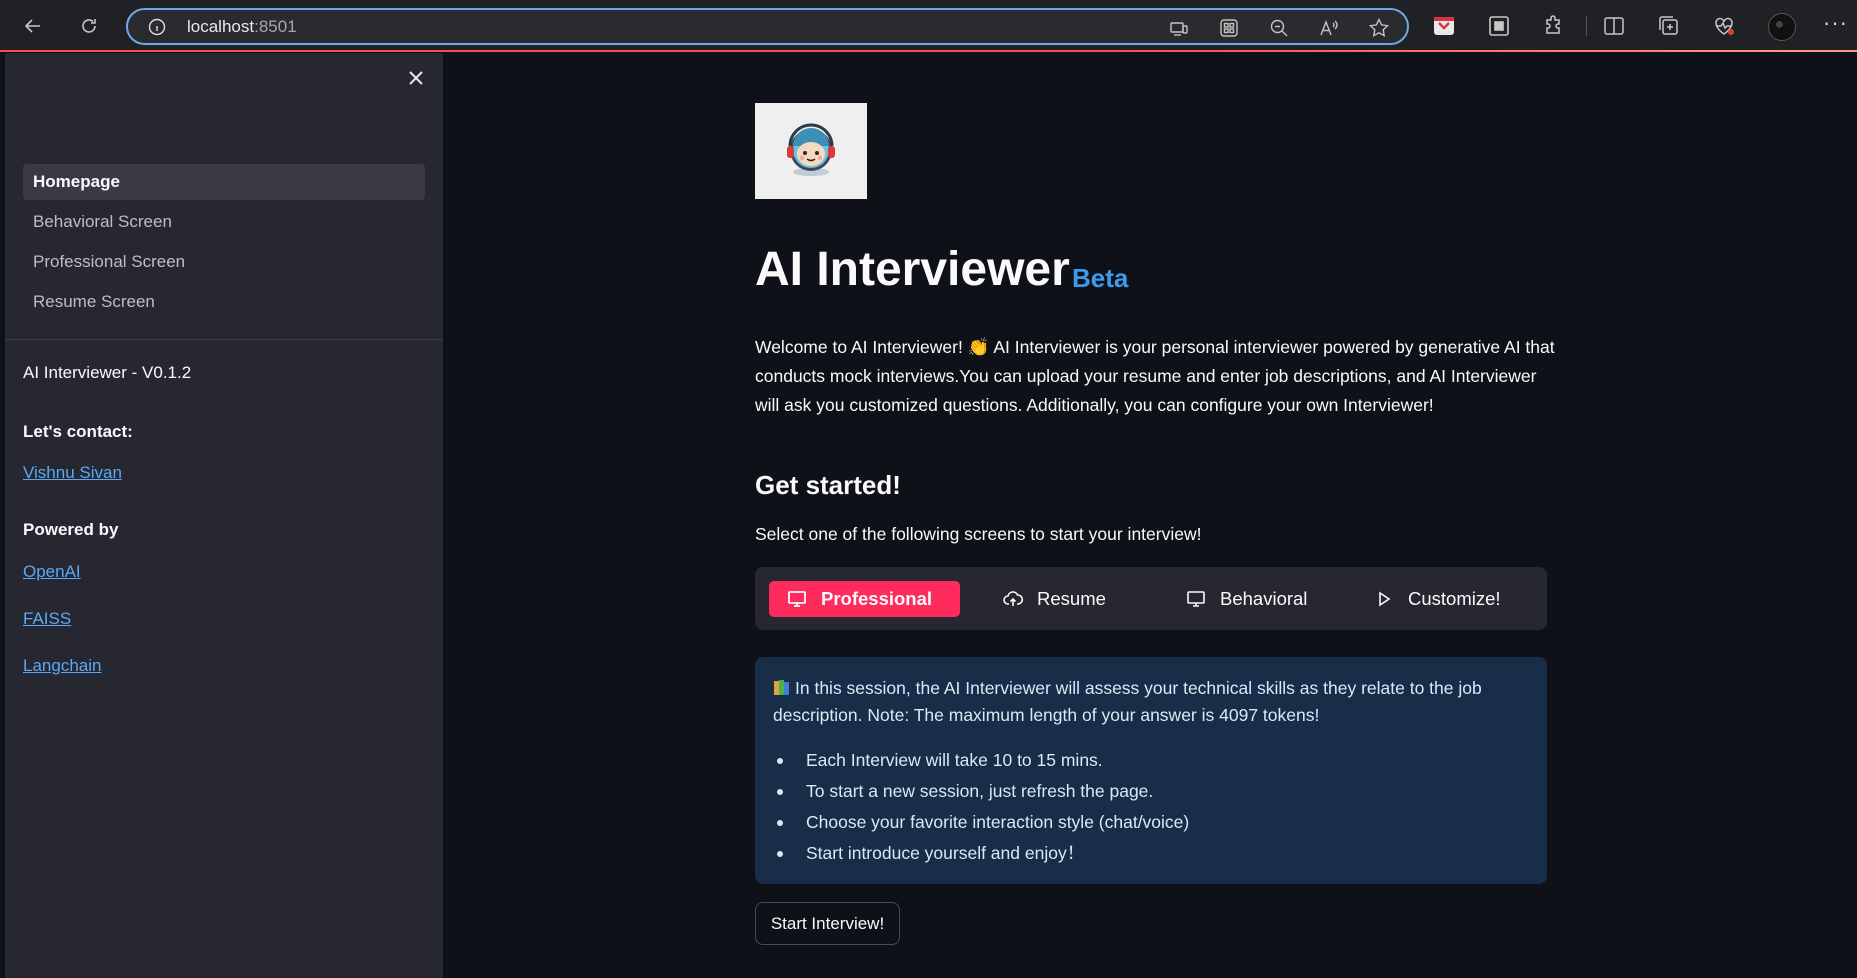 The image size is (1857, 978). I want to click on sidebar-item-homepage: Homepage, so click(224, 182).